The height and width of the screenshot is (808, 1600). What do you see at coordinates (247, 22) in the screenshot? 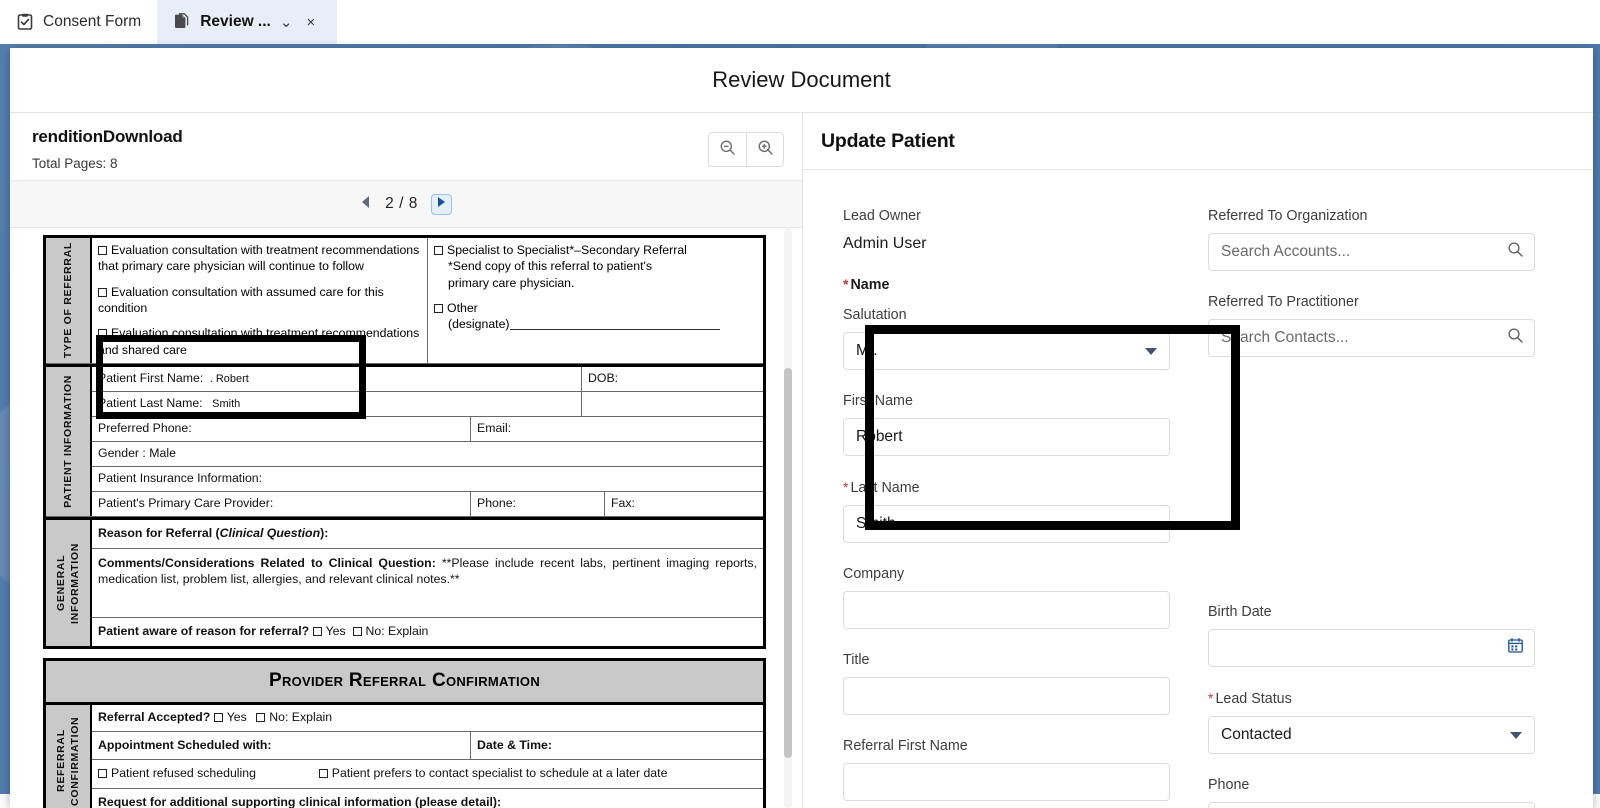
I see `tab-review-document: Review ... ⌄ ×` at bounding box center [247, 22].